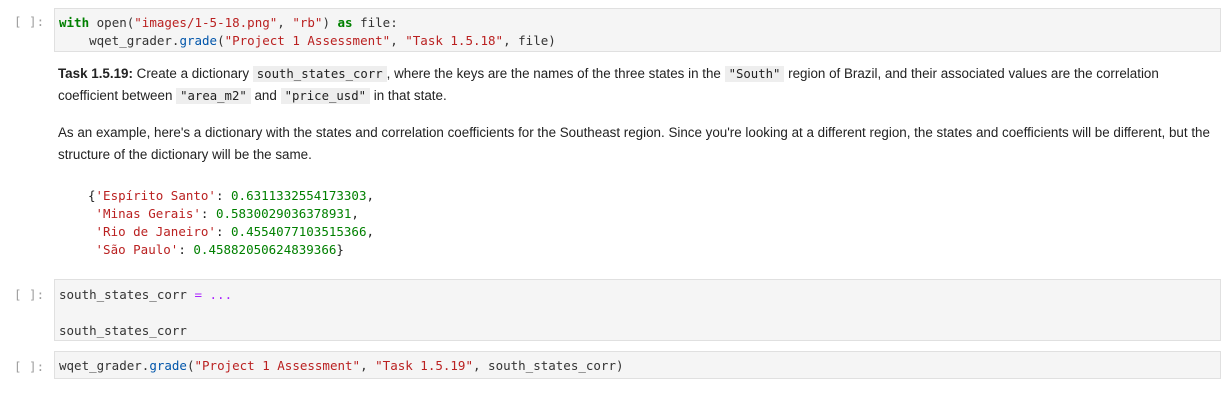 This screenshot has height=402, width=1232. What do you see at coordinates (111, 22) in the screenshot?
I see `fn-open: open` at bounding box center [111, 22].